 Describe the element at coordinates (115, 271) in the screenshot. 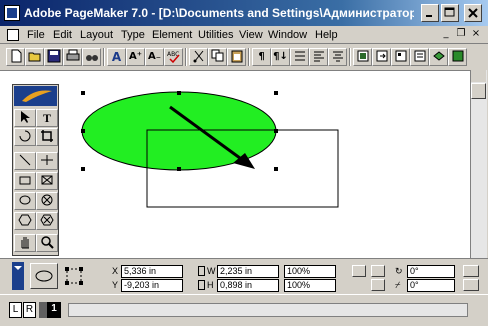

I see `x-label: X` at that location.